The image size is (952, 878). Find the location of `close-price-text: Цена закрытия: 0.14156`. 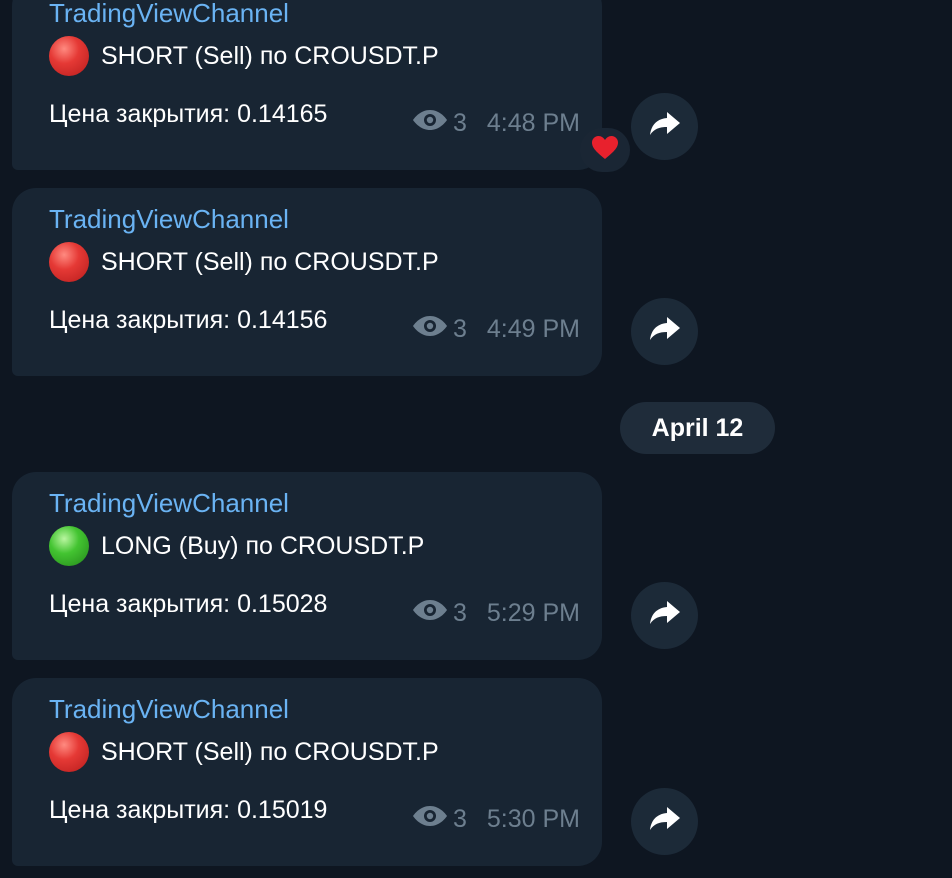

close-price-text: Цена закрытия: 0.14156 is located at coordinates (188, 320).